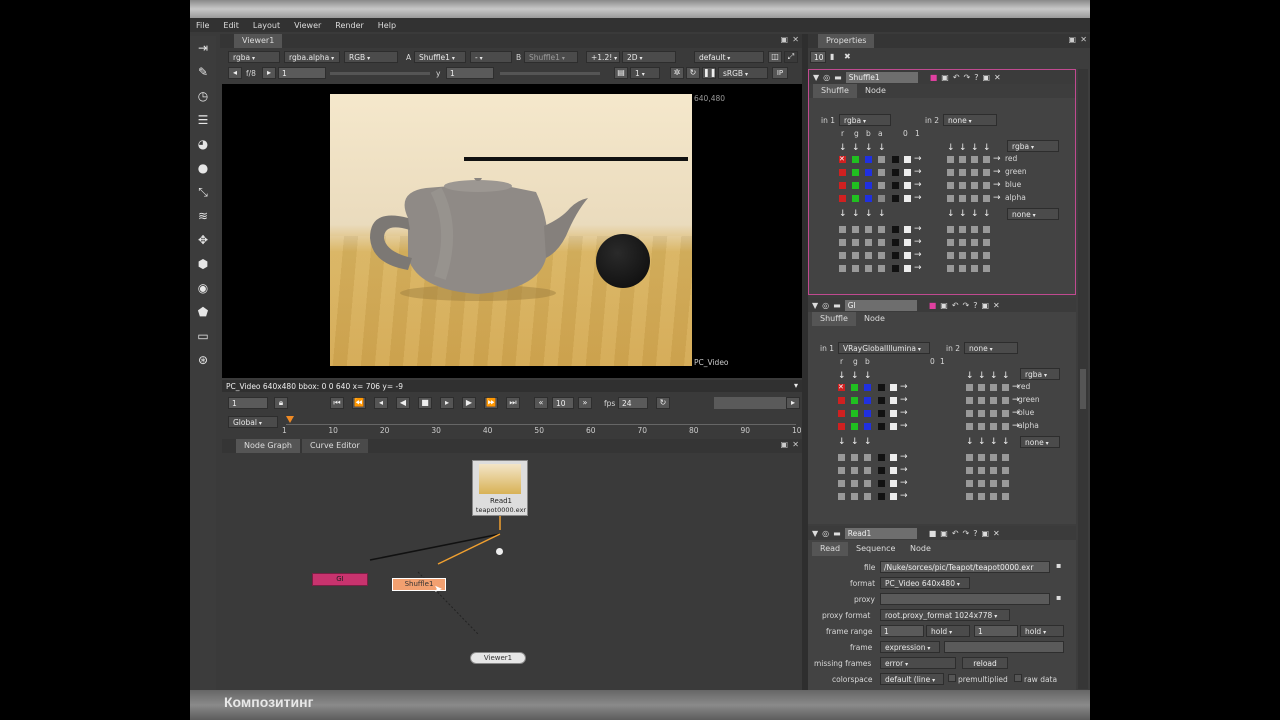 The image size is (1280, 720). Describe the element at coordinates (826, 77) in the screenshot. I see `view-node-icon: ◎` at that location.